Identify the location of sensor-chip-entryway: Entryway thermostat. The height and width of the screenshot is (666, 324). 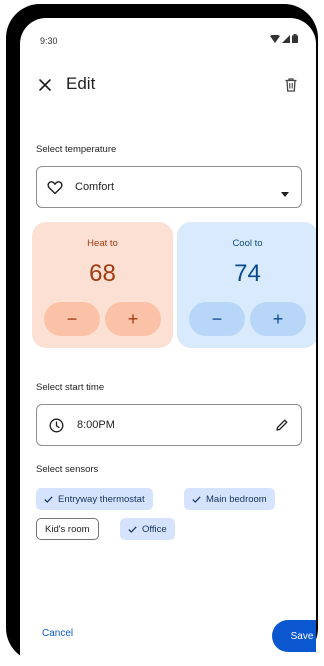
(94, 499).